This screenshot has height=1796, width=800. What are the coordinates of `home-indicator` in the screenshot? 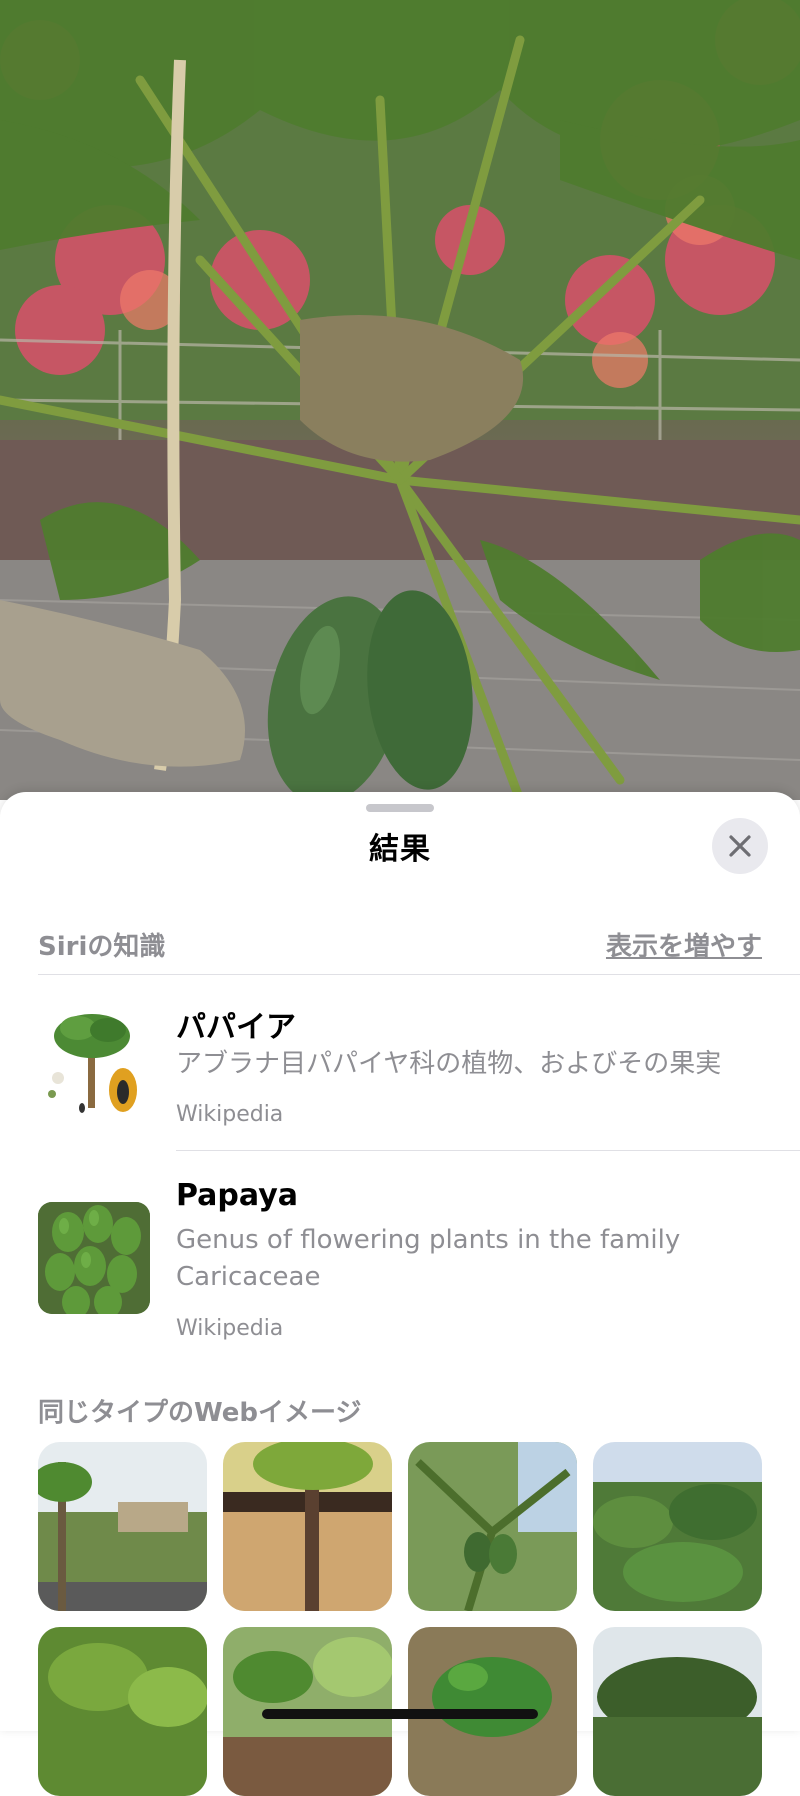 It's located at (400, 1714).